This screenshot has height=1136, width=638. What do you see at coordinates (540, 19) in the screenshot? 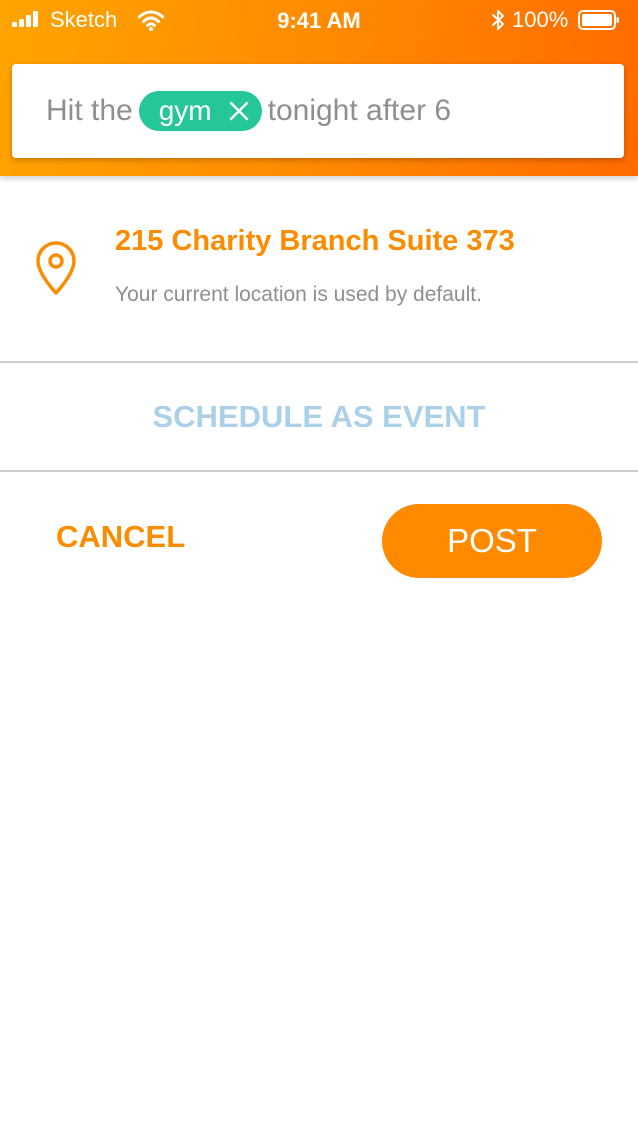
I see `battery-percent: 100%` at bounding box center [540, 19].